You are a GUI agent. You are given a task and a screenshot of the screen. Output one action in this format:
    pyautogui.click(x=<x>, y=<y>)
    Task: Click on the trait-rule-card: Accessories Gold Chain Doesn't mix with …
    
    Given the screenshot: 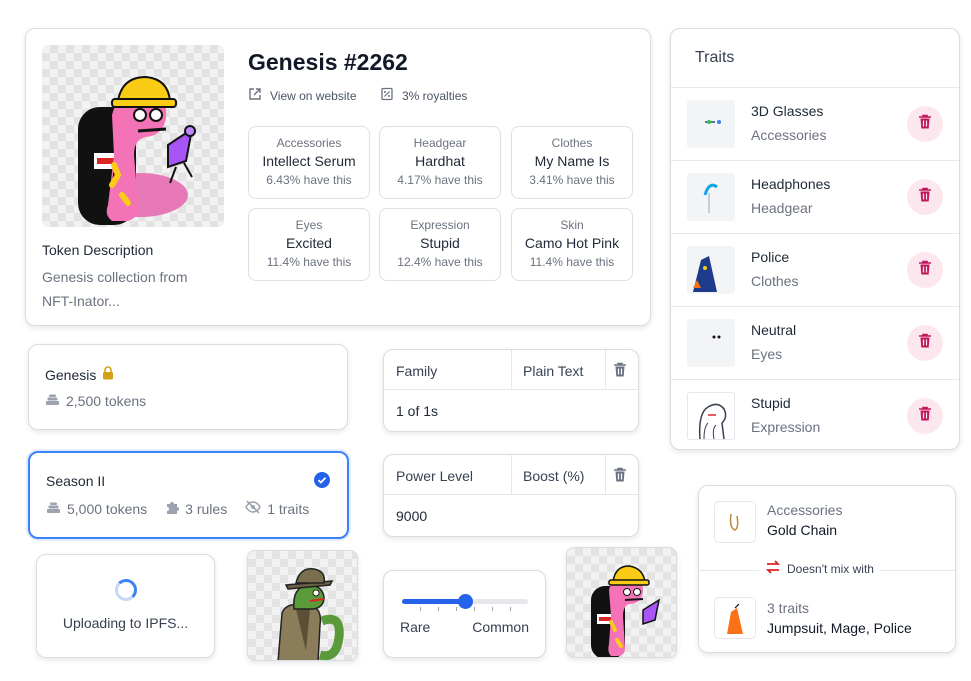 What is the action you would take?
    pyautogui.click(x=827, y=569)
    